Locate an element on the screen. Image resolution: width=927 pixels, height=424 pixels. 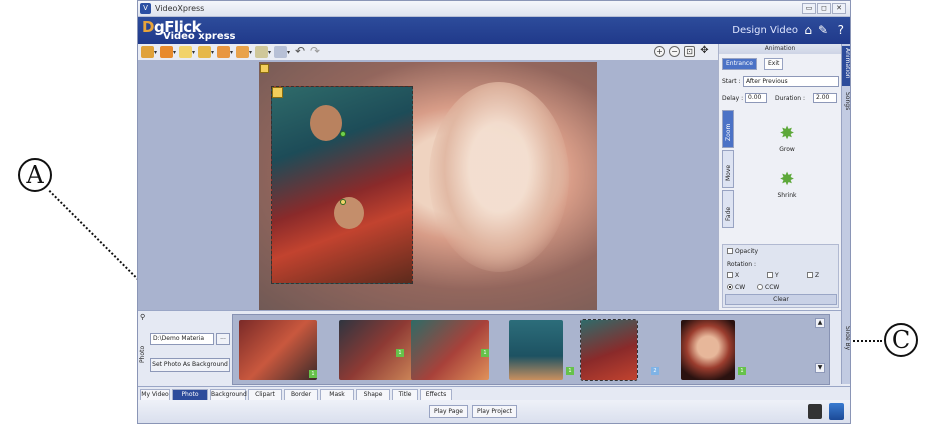
tab-mask: Mask is located at coordinates (337, 394).